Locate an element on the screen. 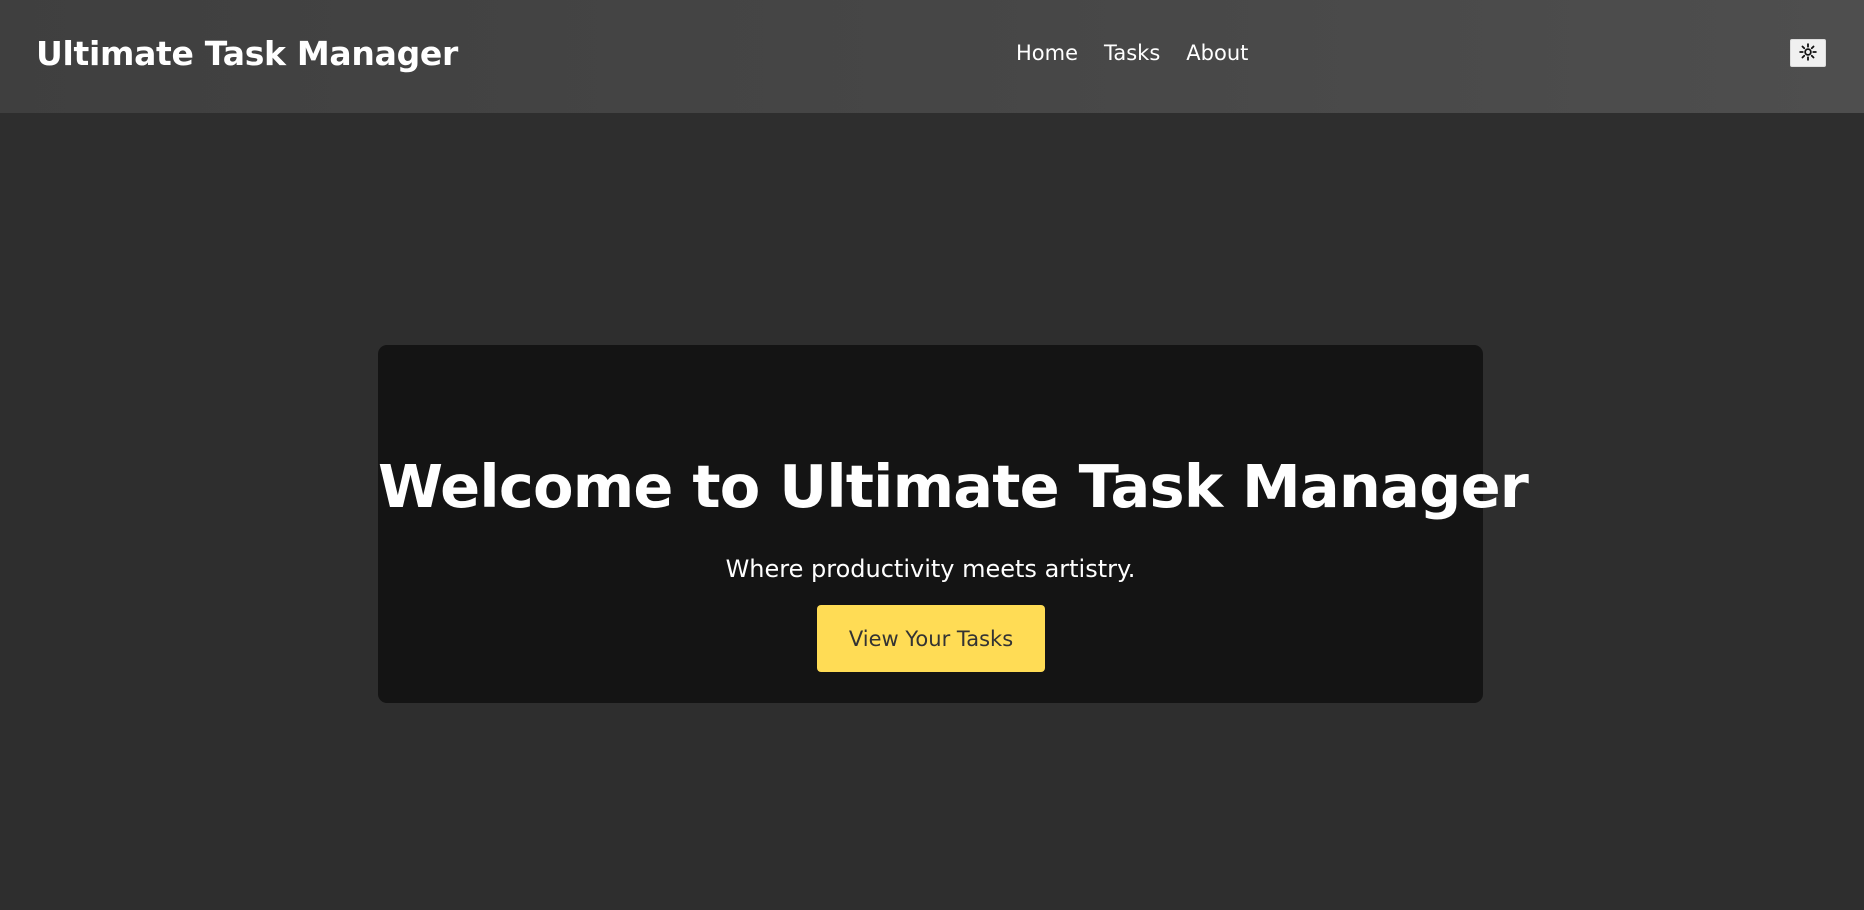  hero-subtitle: Where productivity meets artistry. is located at coordinates (930, 569).